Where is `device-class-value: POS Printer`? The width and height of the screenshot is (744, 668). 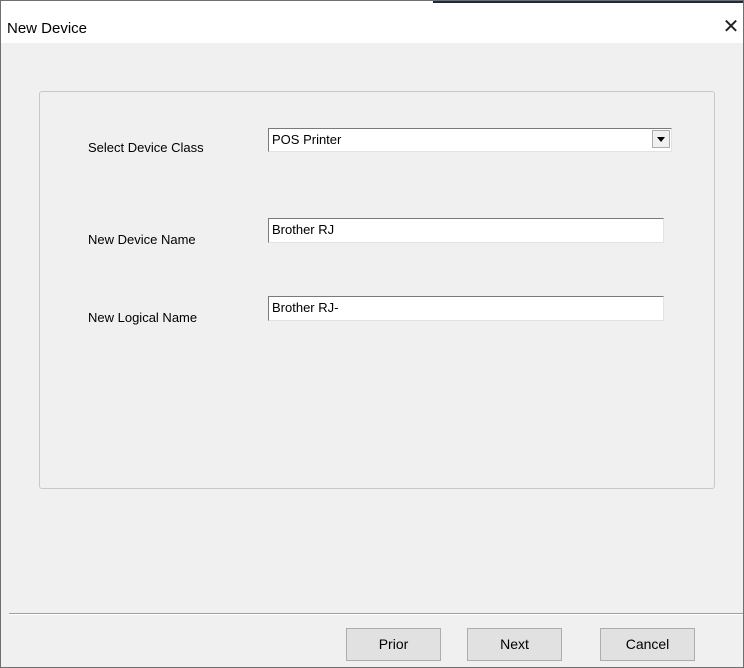
device-class-value: POS Printer is located at coordinates (307, 139).